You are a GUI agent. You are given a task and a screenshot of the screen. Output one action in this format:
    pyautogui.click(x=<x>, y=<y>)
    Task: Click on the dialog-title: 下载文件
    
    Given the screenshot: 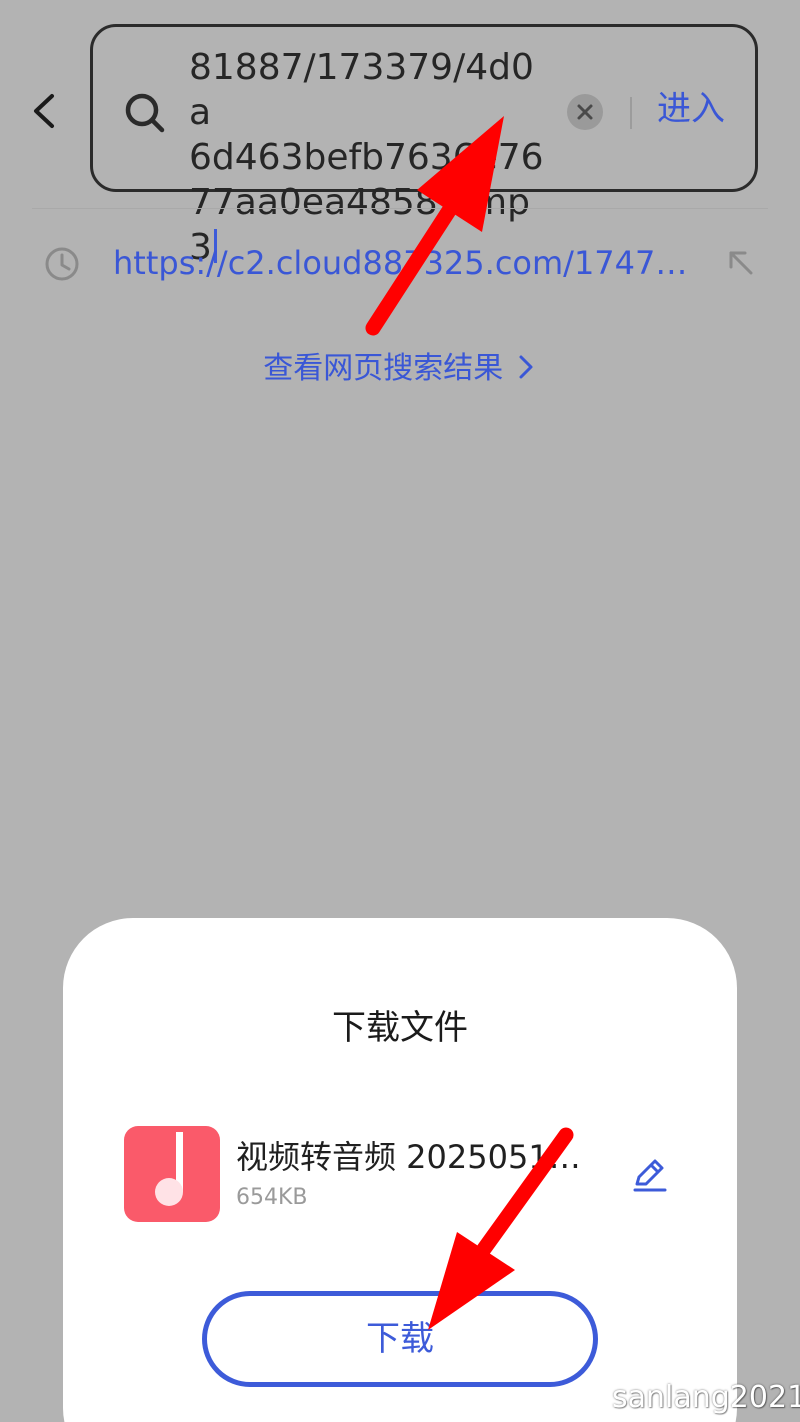 What is the action you would take?
    pyautogui.click(x=400, y=1028)
    